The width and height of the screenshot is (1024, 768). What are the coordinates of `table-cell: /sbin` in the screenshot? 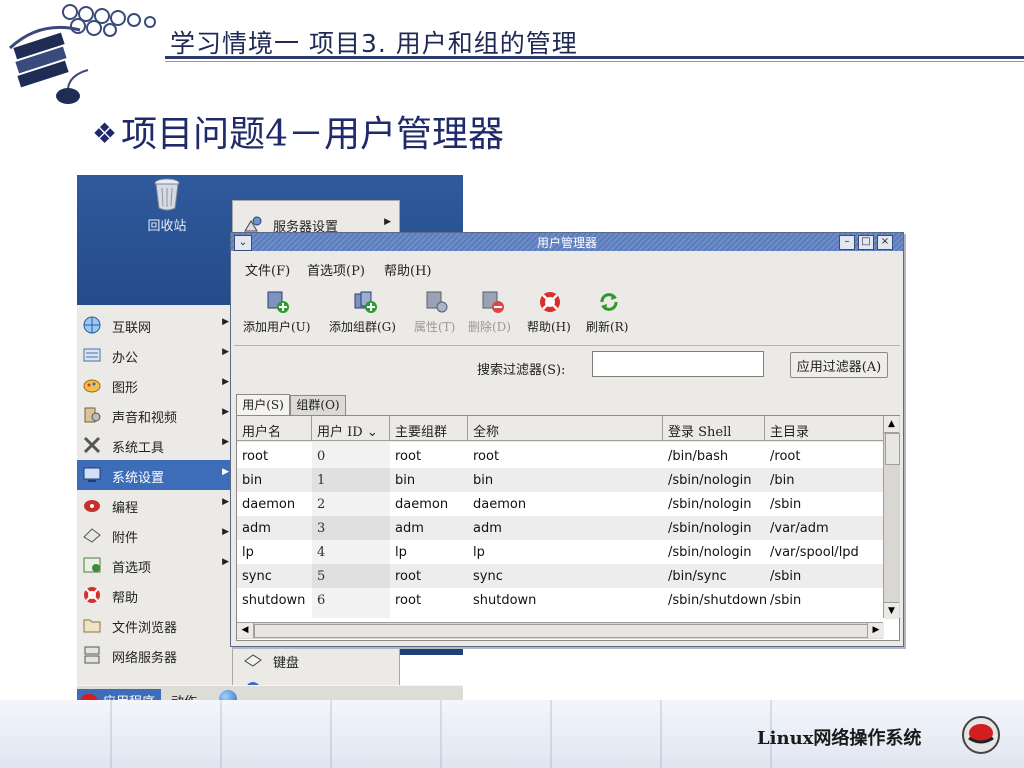 It's located at (786, 576).